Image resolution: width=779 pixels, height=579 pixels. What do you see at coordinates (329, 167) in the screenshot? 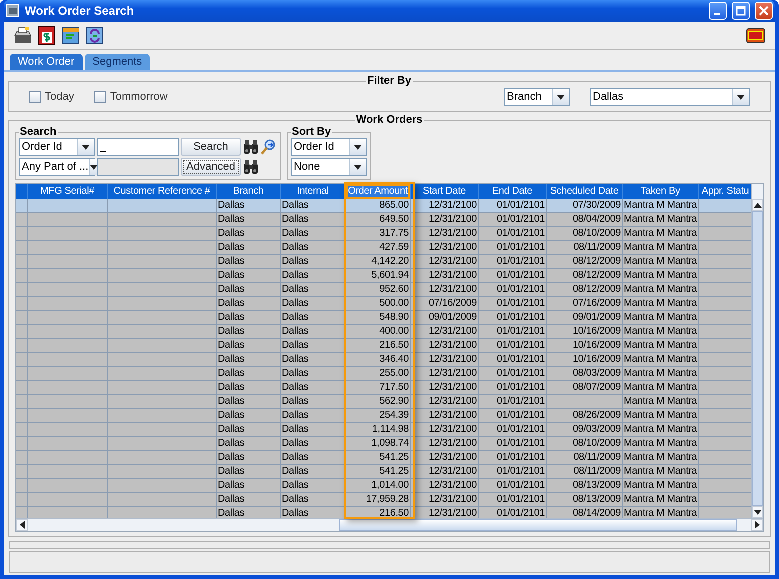
I see `sort-order-dropdown: None` at bounding box center [329, 167].